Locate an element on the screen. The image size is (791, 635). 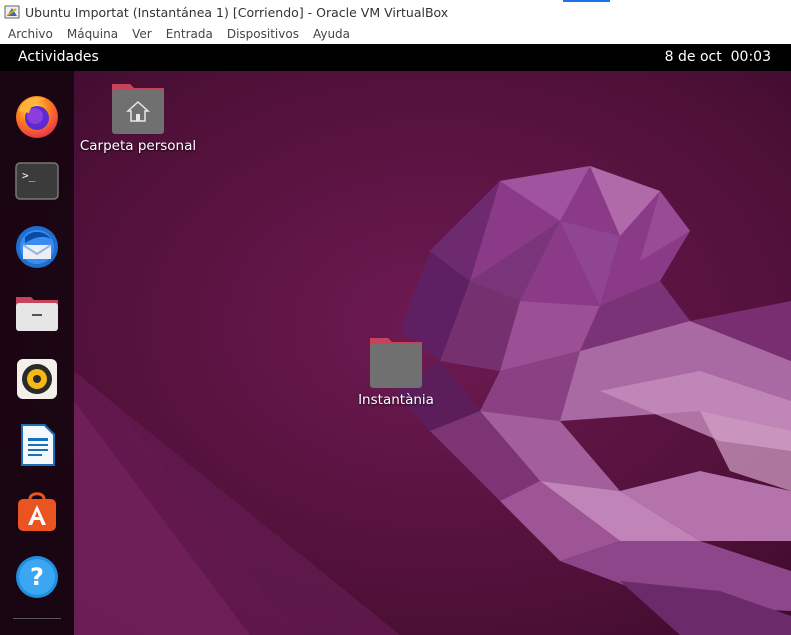
clock-date: 8 de oct is located at coordinates (693, 57).